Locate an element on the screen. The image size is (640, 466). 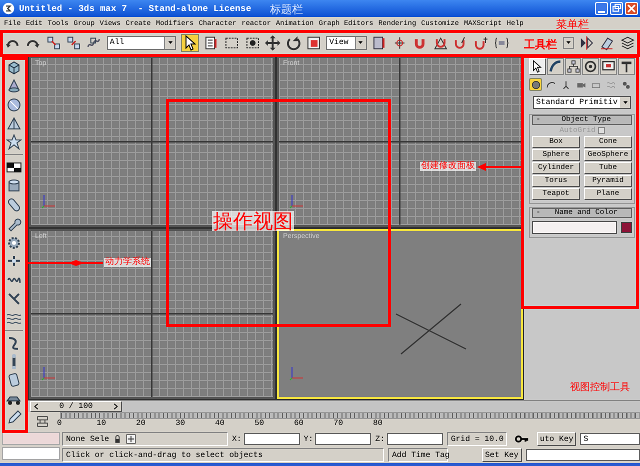
track-bar is located at coordinates (350, 415).